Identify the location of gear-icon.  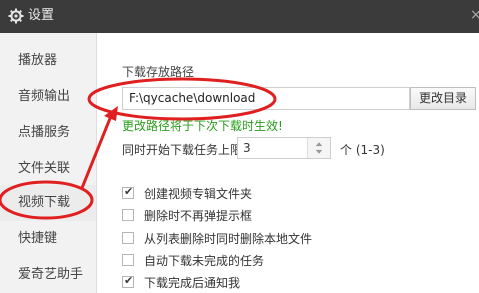
(16, 16).